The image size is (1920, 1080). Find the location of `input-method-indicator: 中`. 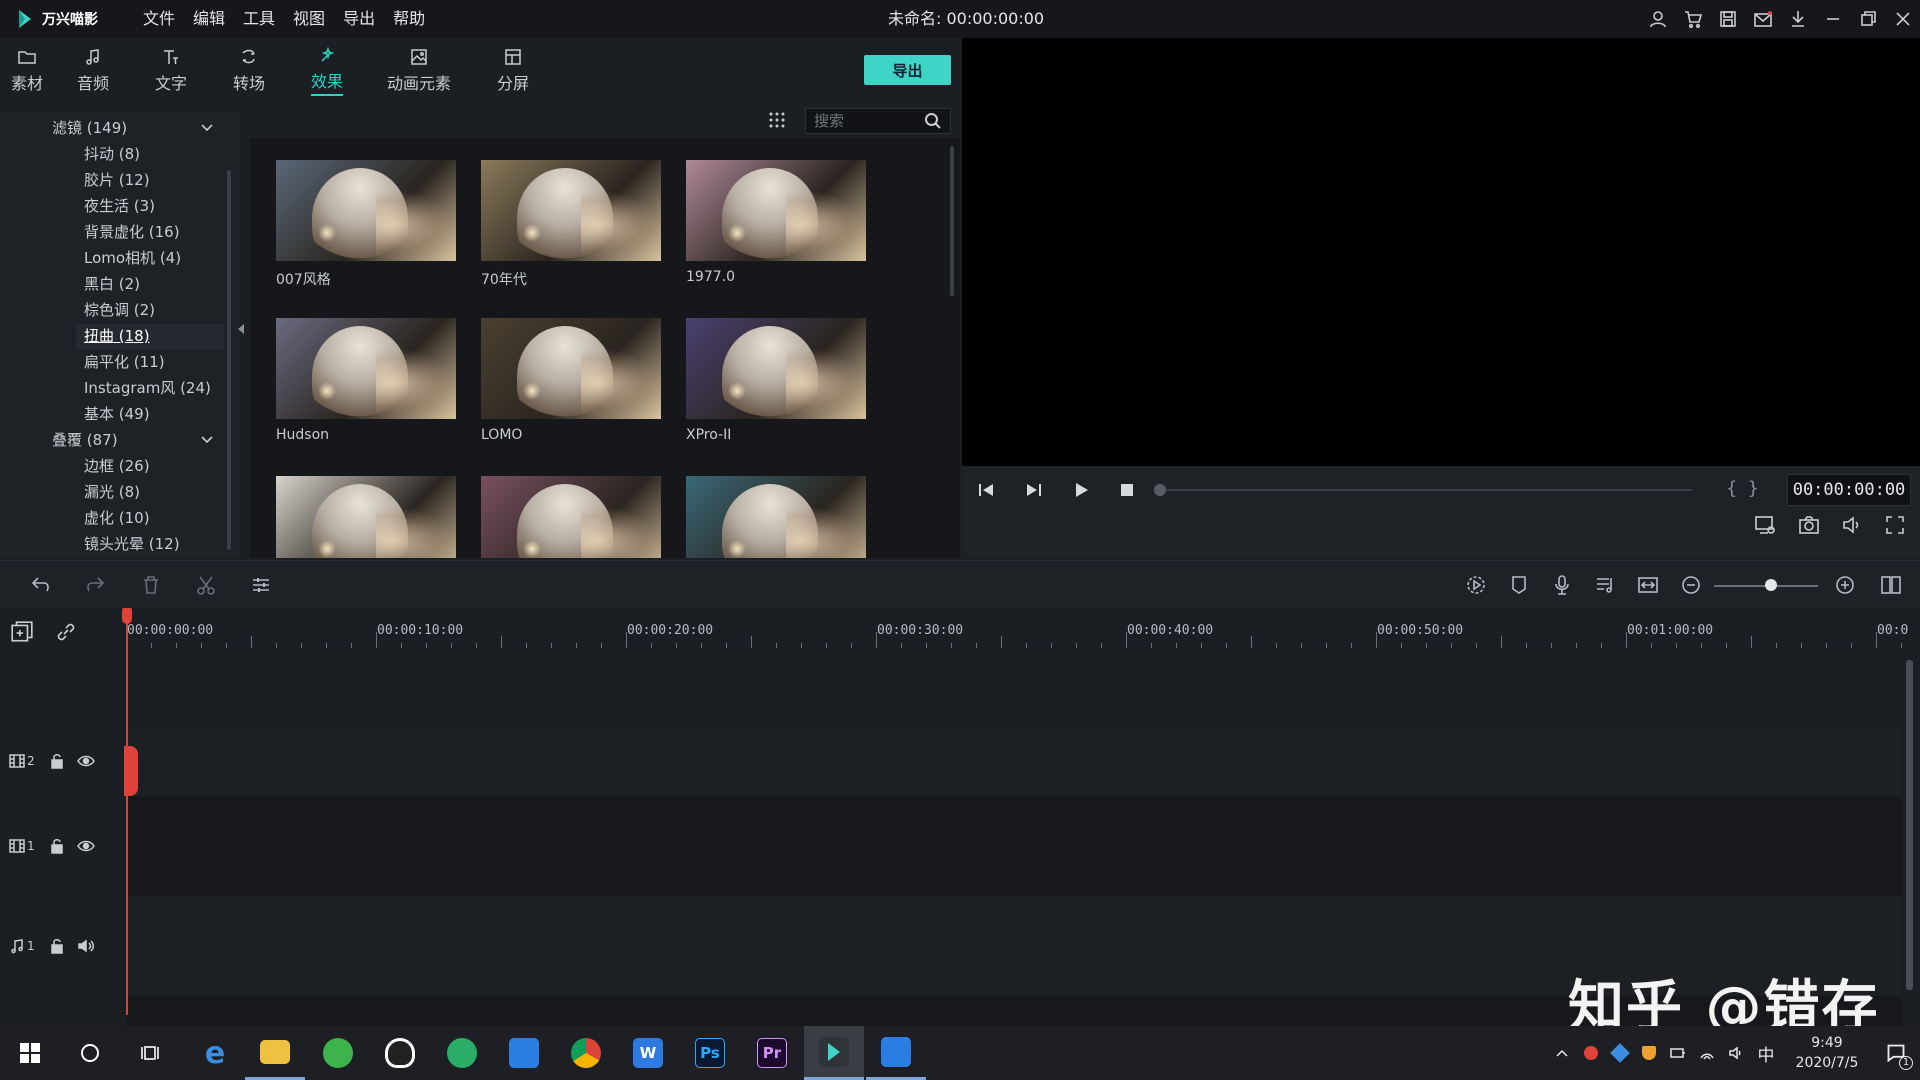

input-method-indicator: 中 is located at coordinates (1766, 1053).